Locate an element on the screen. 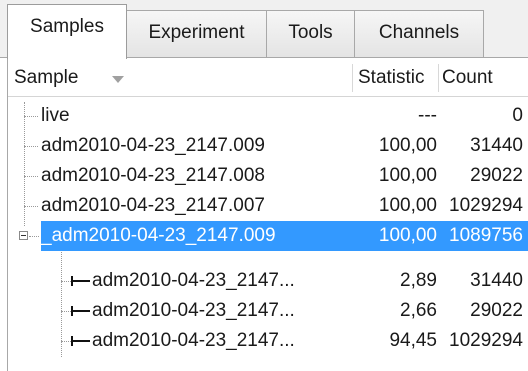  sample-name: live is located at coordinates (55, 115).